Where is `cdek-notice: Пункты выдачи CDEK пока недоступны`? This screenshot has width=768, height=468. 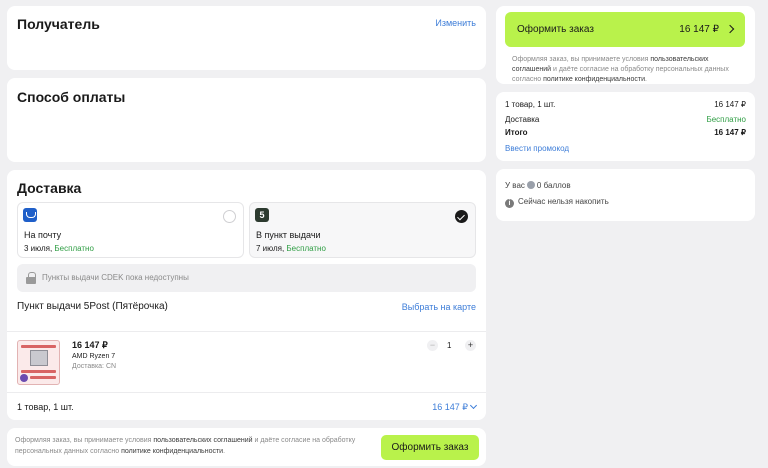
cdek-notice: Пункты выдачи CDEK пока недоступны is located at coordinates (246, 278).